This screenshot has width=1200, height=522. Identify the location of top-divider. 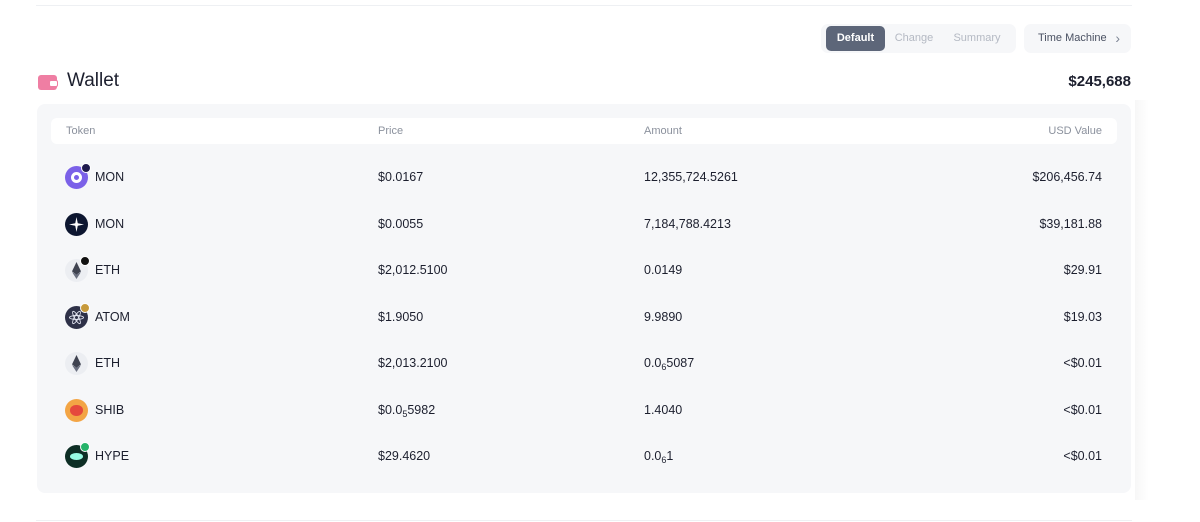
(584, 5).